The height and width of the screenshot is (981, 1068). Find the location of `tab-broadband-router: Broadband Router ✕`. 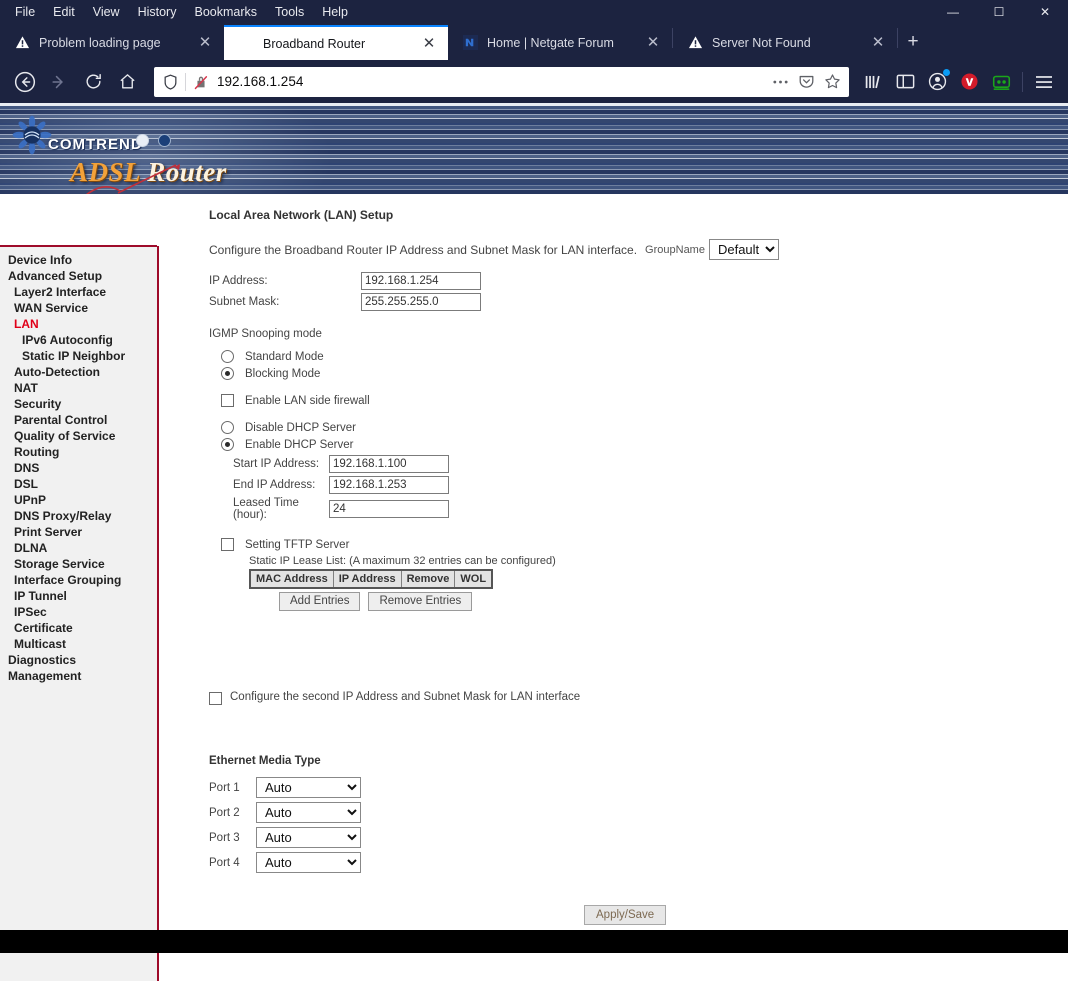

tab-broadband-router: Broadband Router ✕ is located at coordinates (336, 42).